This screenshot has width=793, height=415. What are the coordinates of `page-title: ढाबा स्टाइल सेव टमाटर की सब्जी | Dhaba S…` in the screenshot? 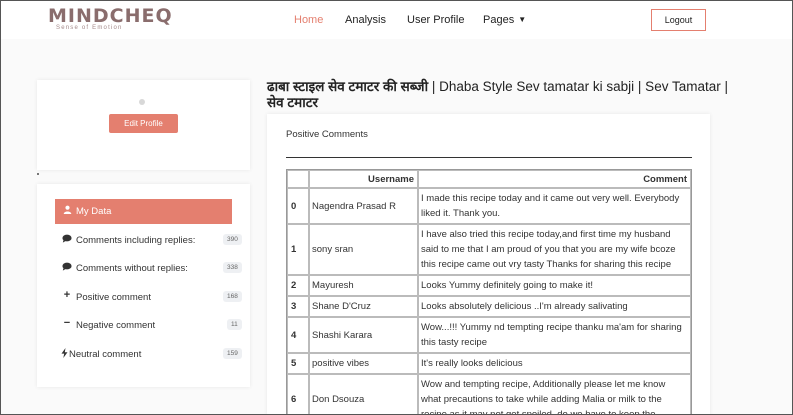 It's located at (502, 95).